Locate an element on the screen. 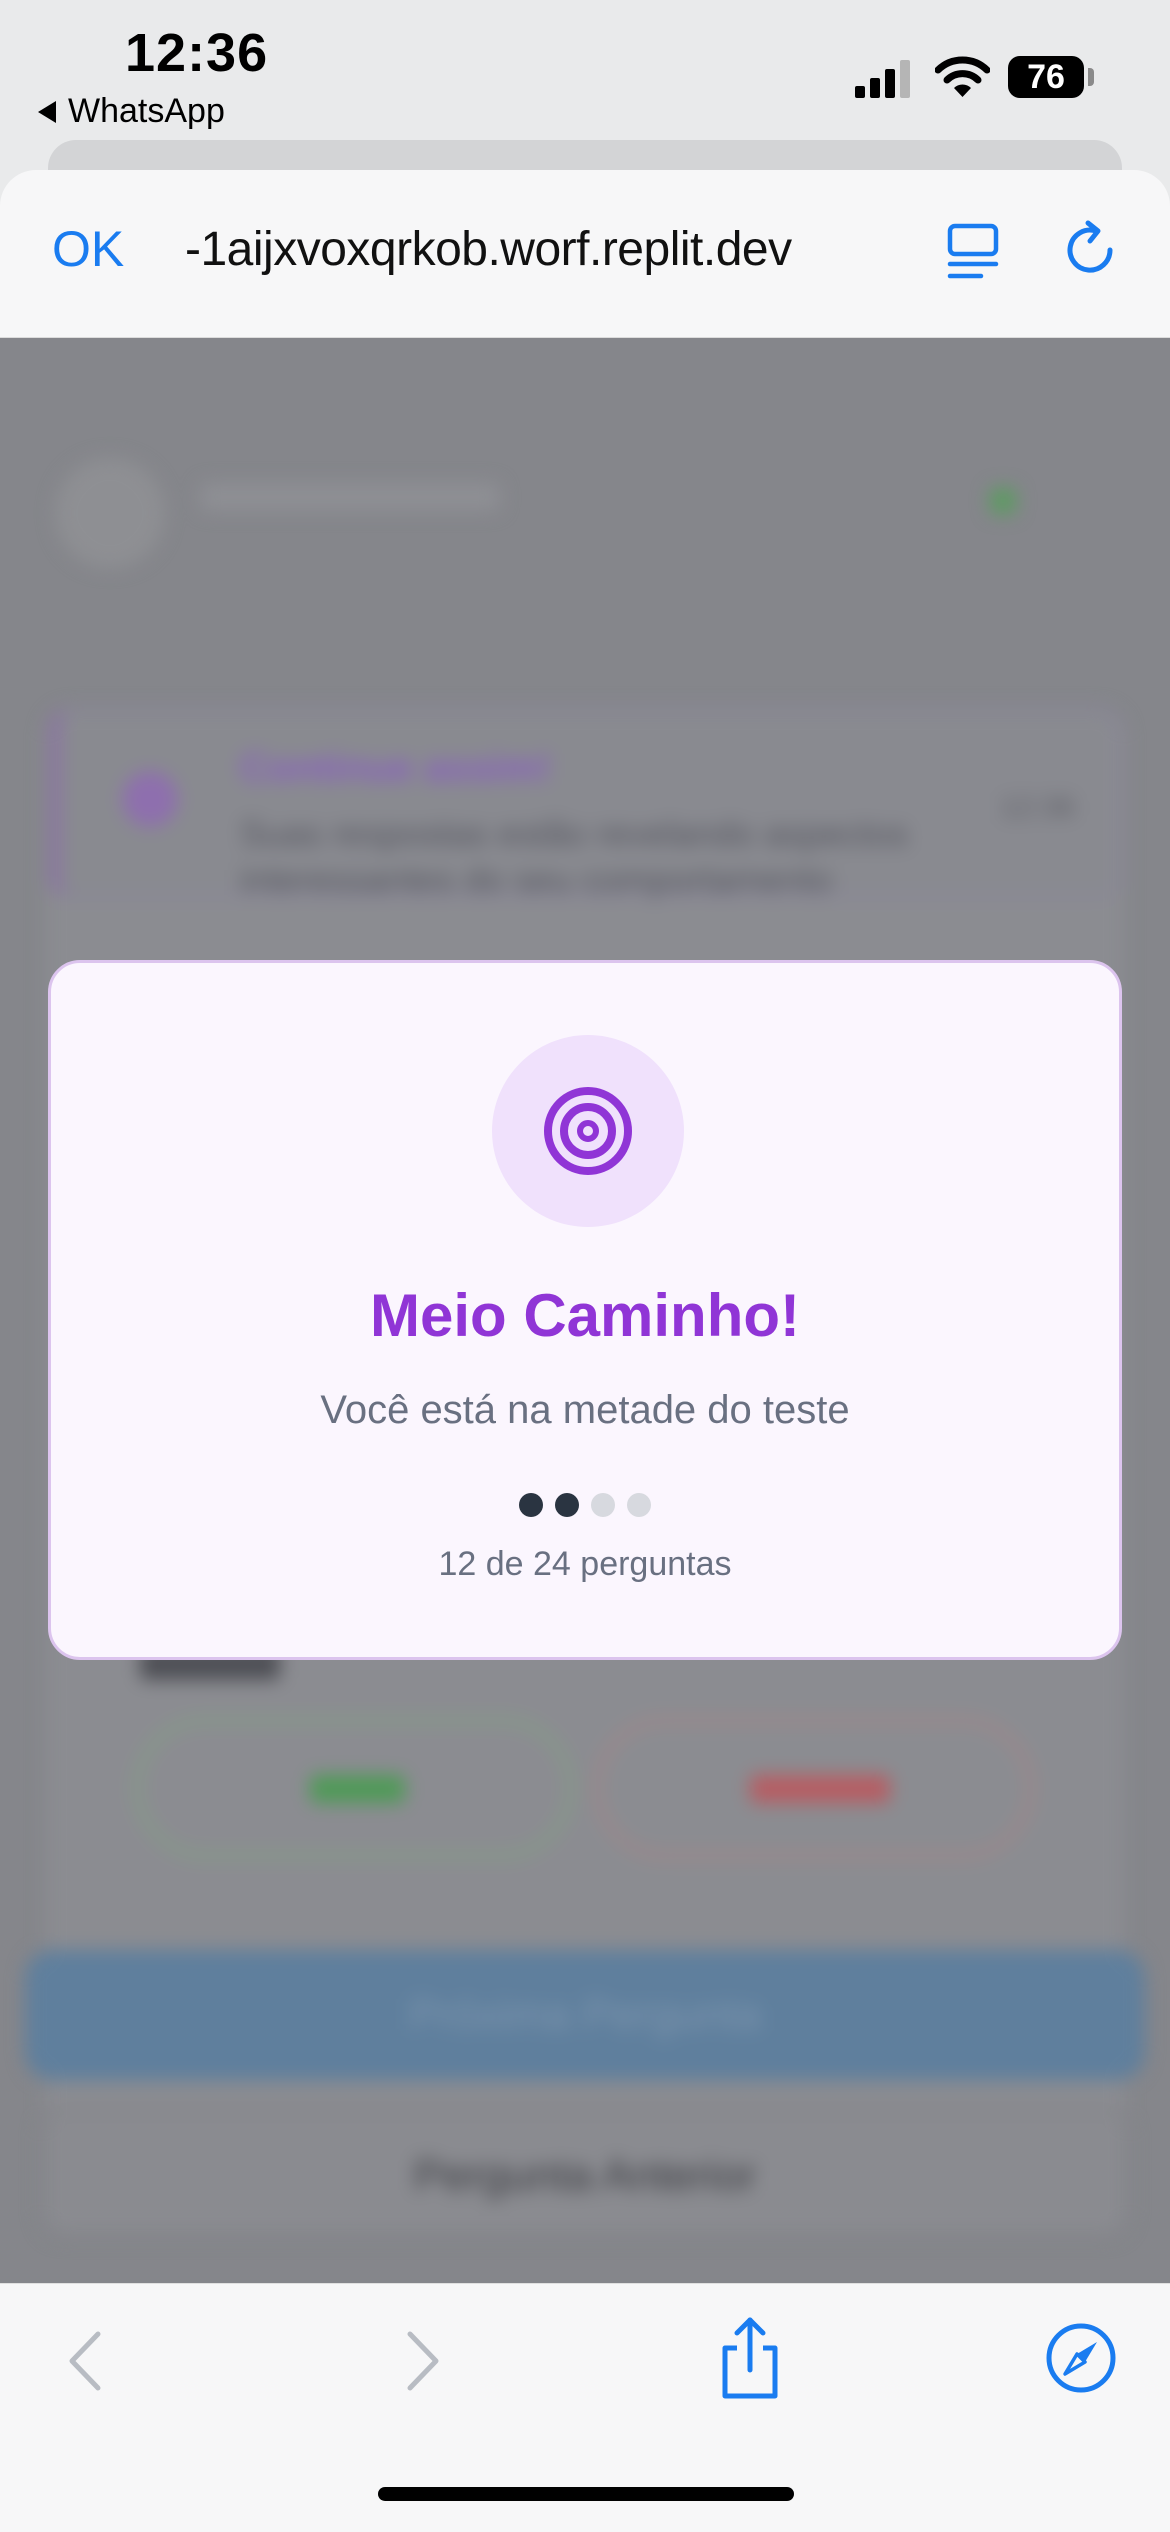  cellular-signal-icon is located at coordinates (882, 79).